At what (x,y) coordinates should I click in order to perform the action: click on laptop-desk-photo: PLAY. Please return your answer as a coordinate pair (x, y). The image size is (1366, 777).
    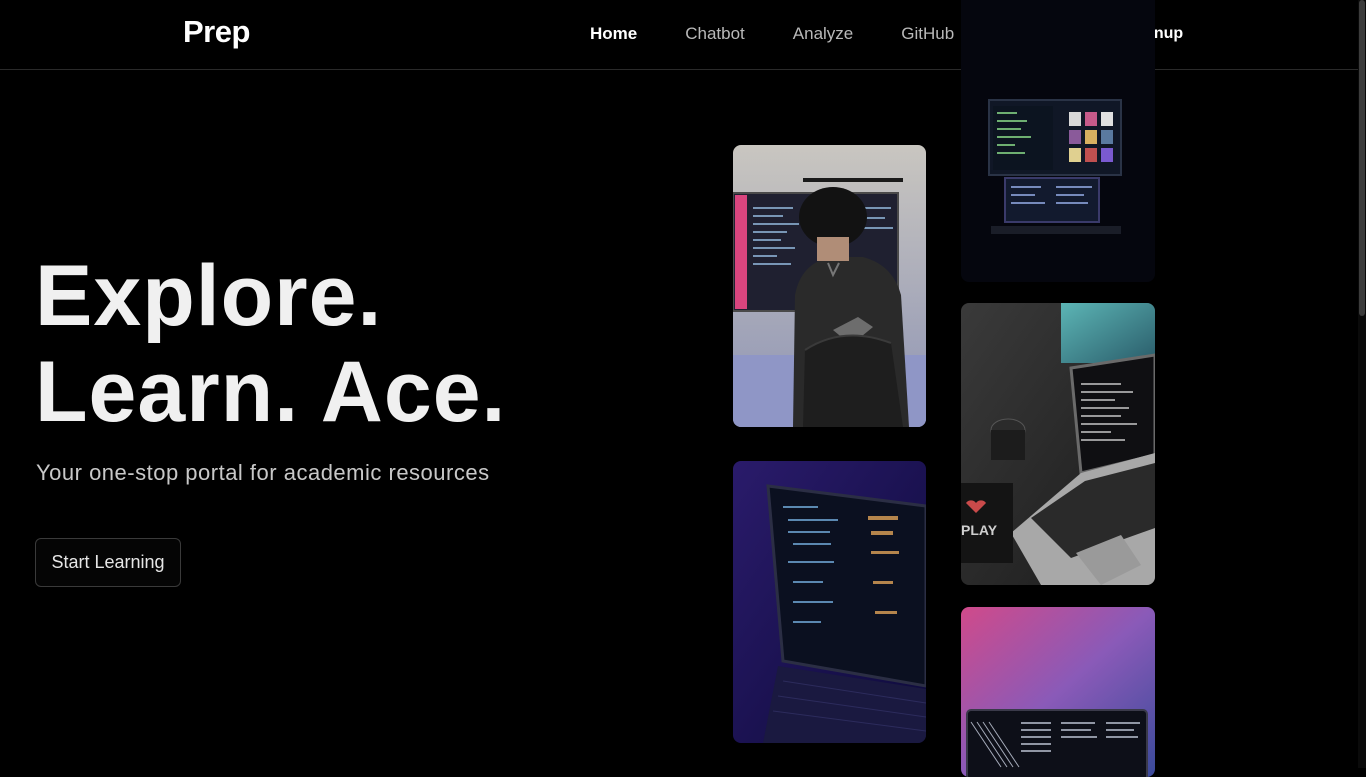
    Looking at the image, I should click on (1058, 444).